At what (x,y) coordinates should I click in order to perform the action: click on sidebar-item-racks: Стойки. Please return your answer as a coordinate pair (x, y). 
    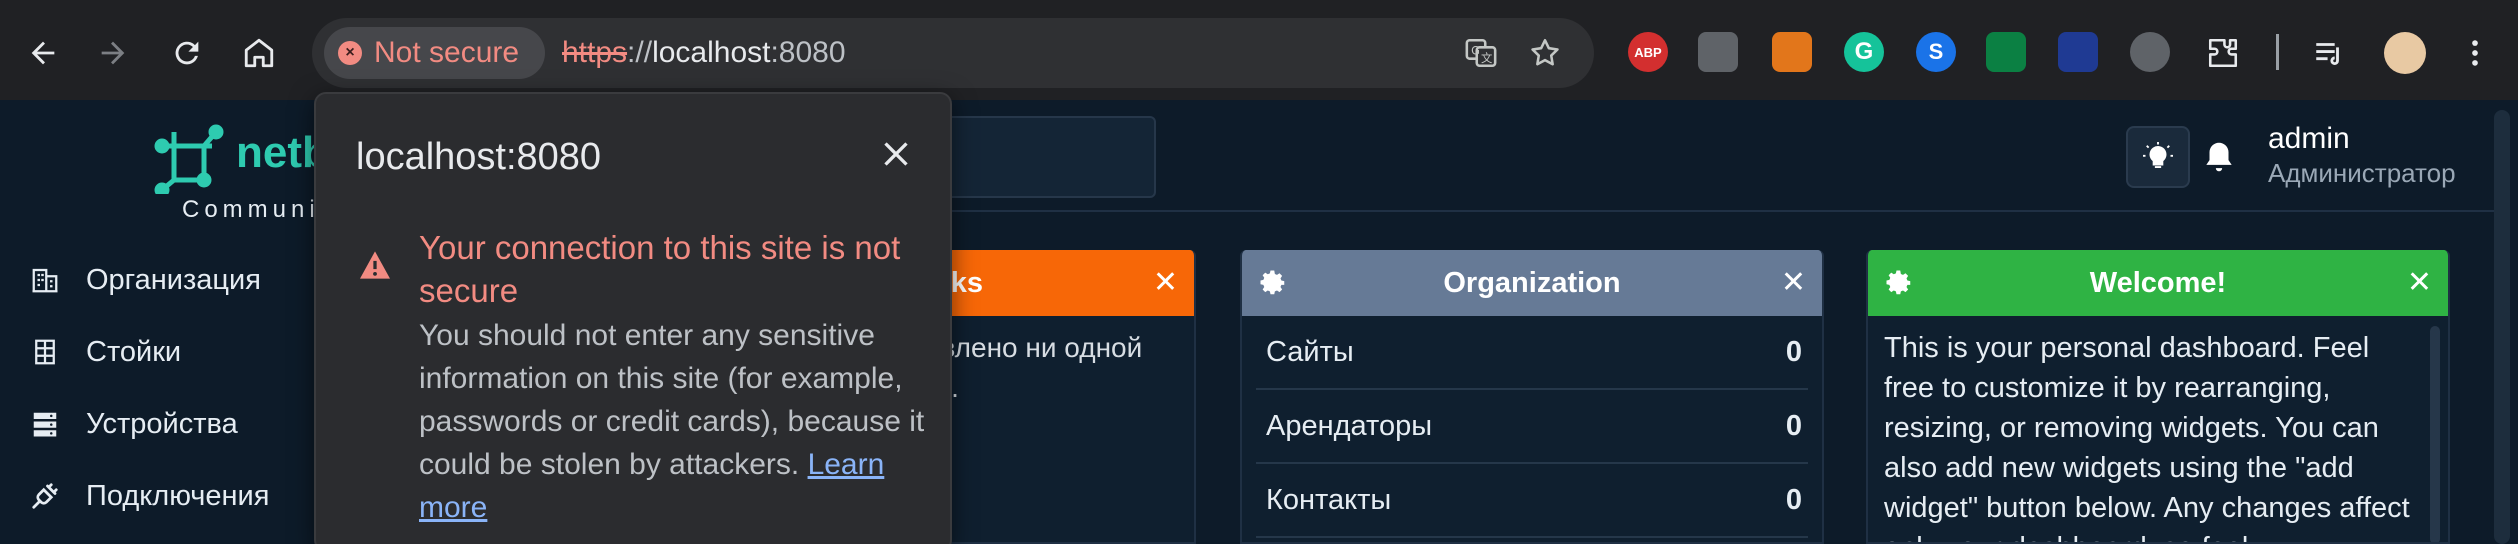
    Looking at the image, I should click on (170, 352).